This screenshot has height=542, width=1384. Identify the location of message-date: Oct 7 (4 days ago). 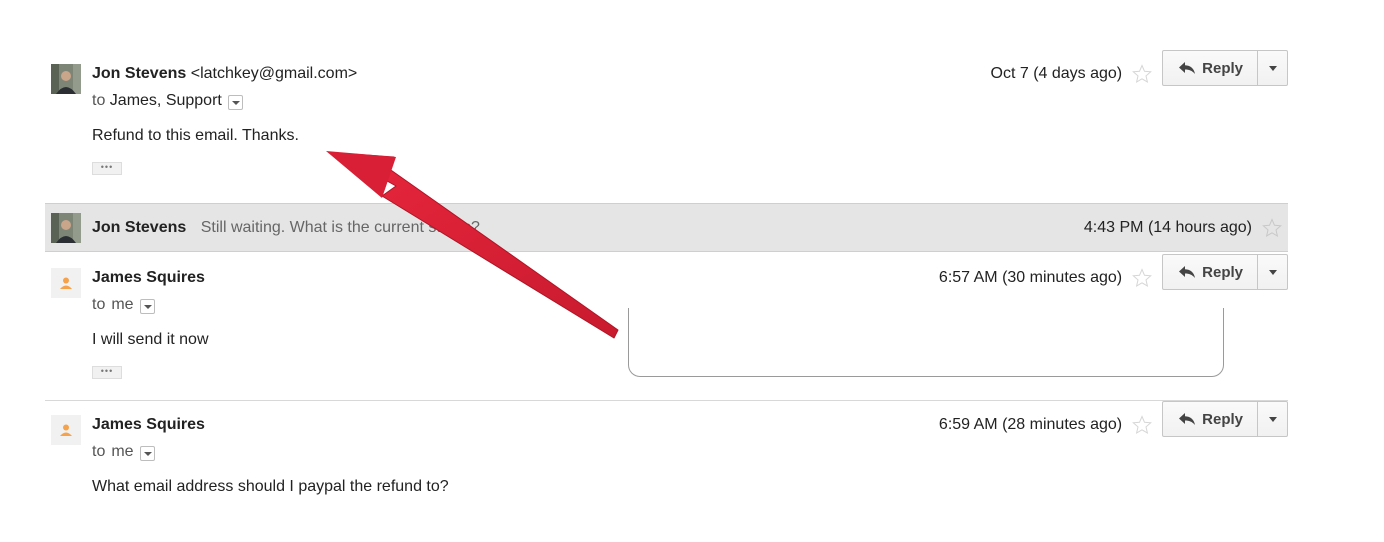
(1057, 74).